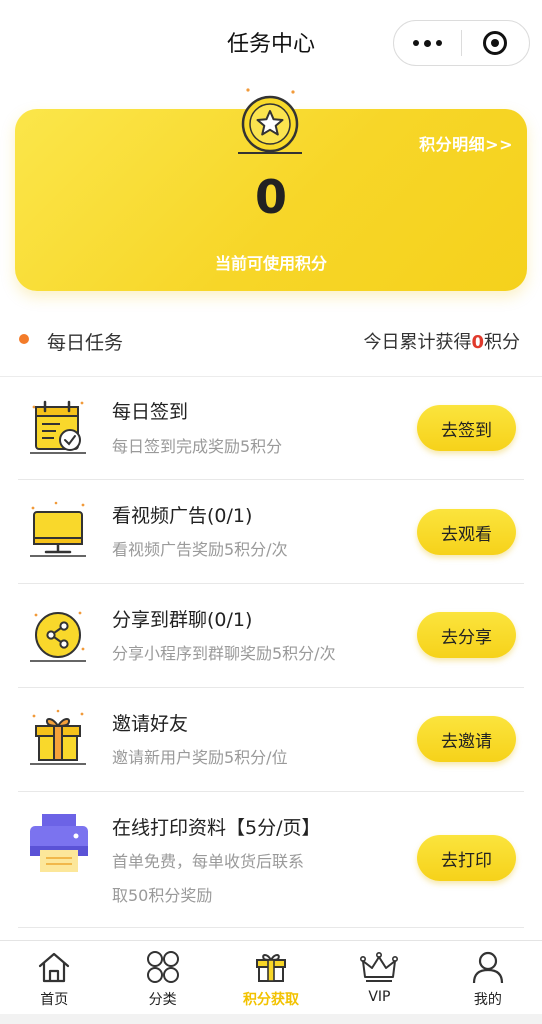 The height and width of the screenshot is (1024, 542). What do you see at coordinates (487, 967) in the screenshot?
I see `user-icon` at bounding box center [487, 967].